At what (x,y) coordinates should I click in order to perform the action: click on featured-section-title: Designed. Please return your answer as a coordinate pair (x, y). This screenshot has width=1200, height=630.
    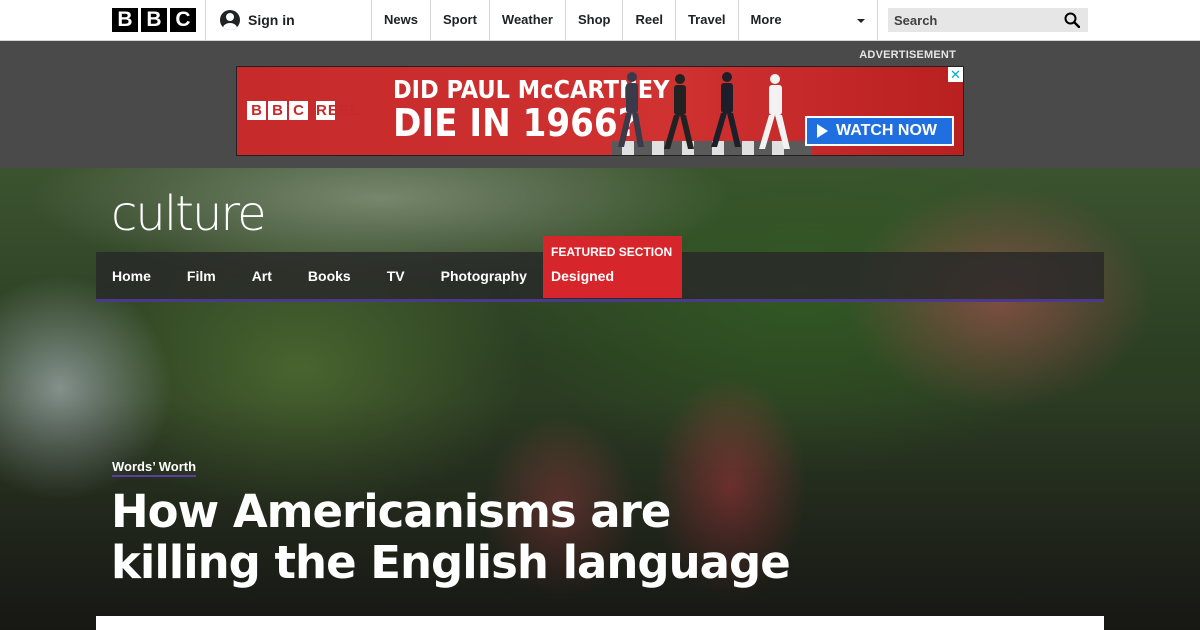
    Looking at the image, I should click on (583, 276).